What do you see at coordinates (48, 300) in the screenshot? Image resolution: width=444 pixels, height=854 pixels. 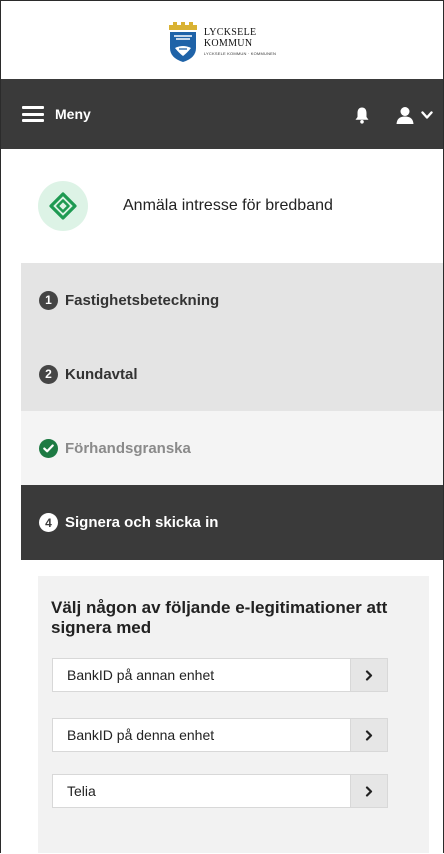 I see `step-number: 1` at bounding box center [48, 300].